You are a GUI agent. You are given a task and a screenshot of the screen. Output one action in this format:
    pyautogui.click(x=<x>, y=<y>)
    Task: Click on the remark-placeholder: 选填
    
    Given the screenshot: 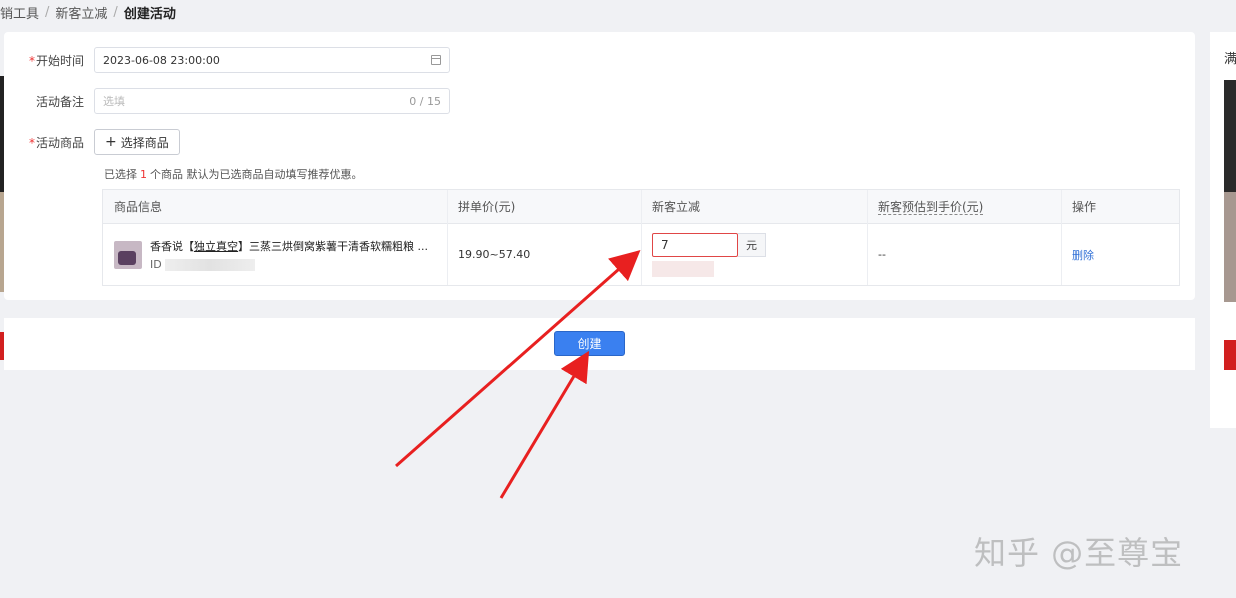 What is the action you would take?
    pyautogui.click(x=114, y=101)
    